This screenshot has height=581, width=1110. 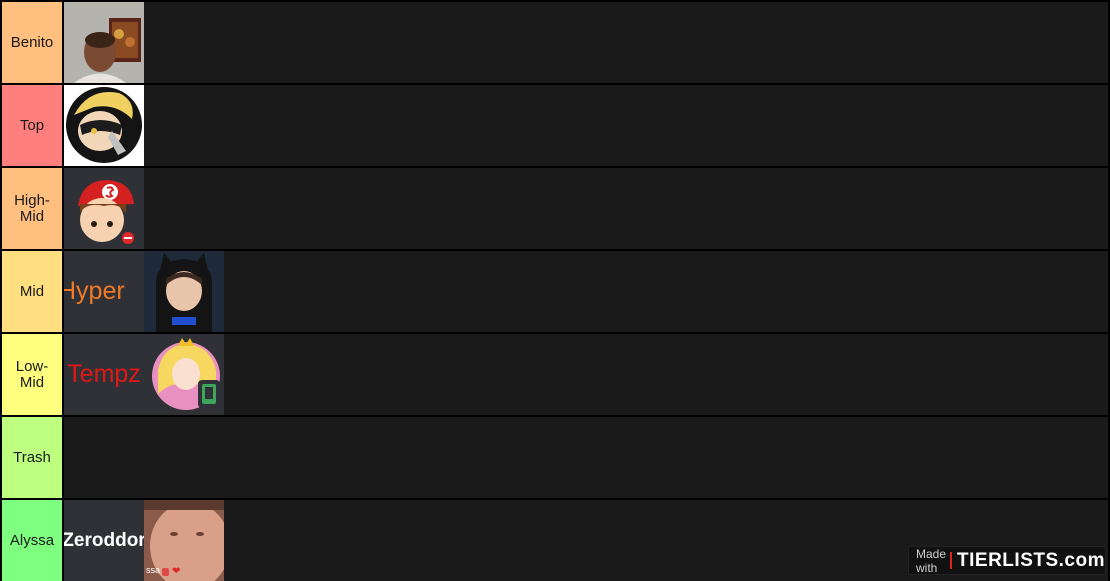 I want to click on alyssa-photo-caption: ssa, so click(x=153, y=570).